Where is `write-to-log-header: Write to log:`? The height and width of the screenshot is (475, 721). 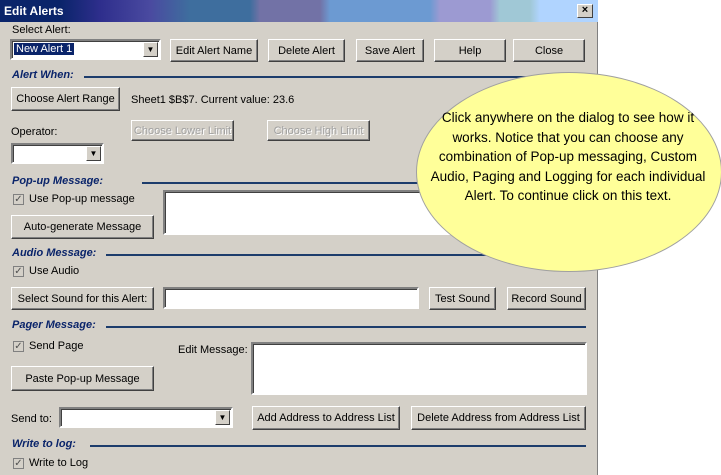 write-to-log-header: Write to log: is located at coordinates (44, 444).